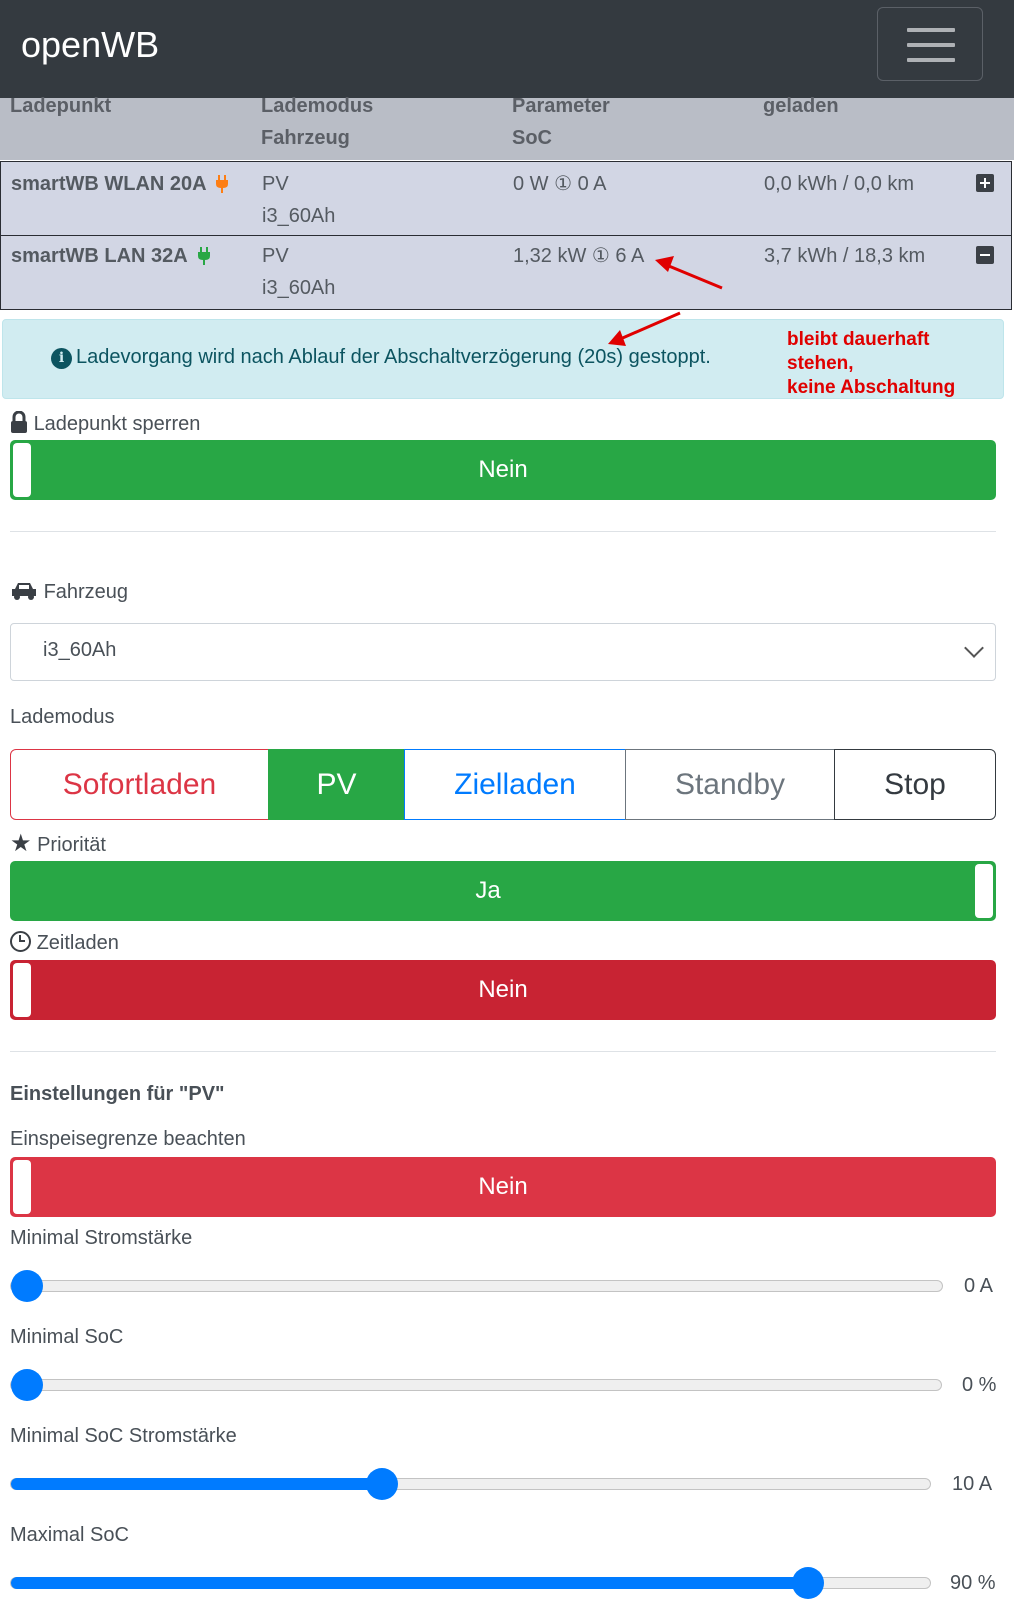 The width and height of the screenshot is (1014, 1599). Describe the element at coordinates (503, 652) in the screenshot. I see `vehicle-select: i3_60Ah` at that location.